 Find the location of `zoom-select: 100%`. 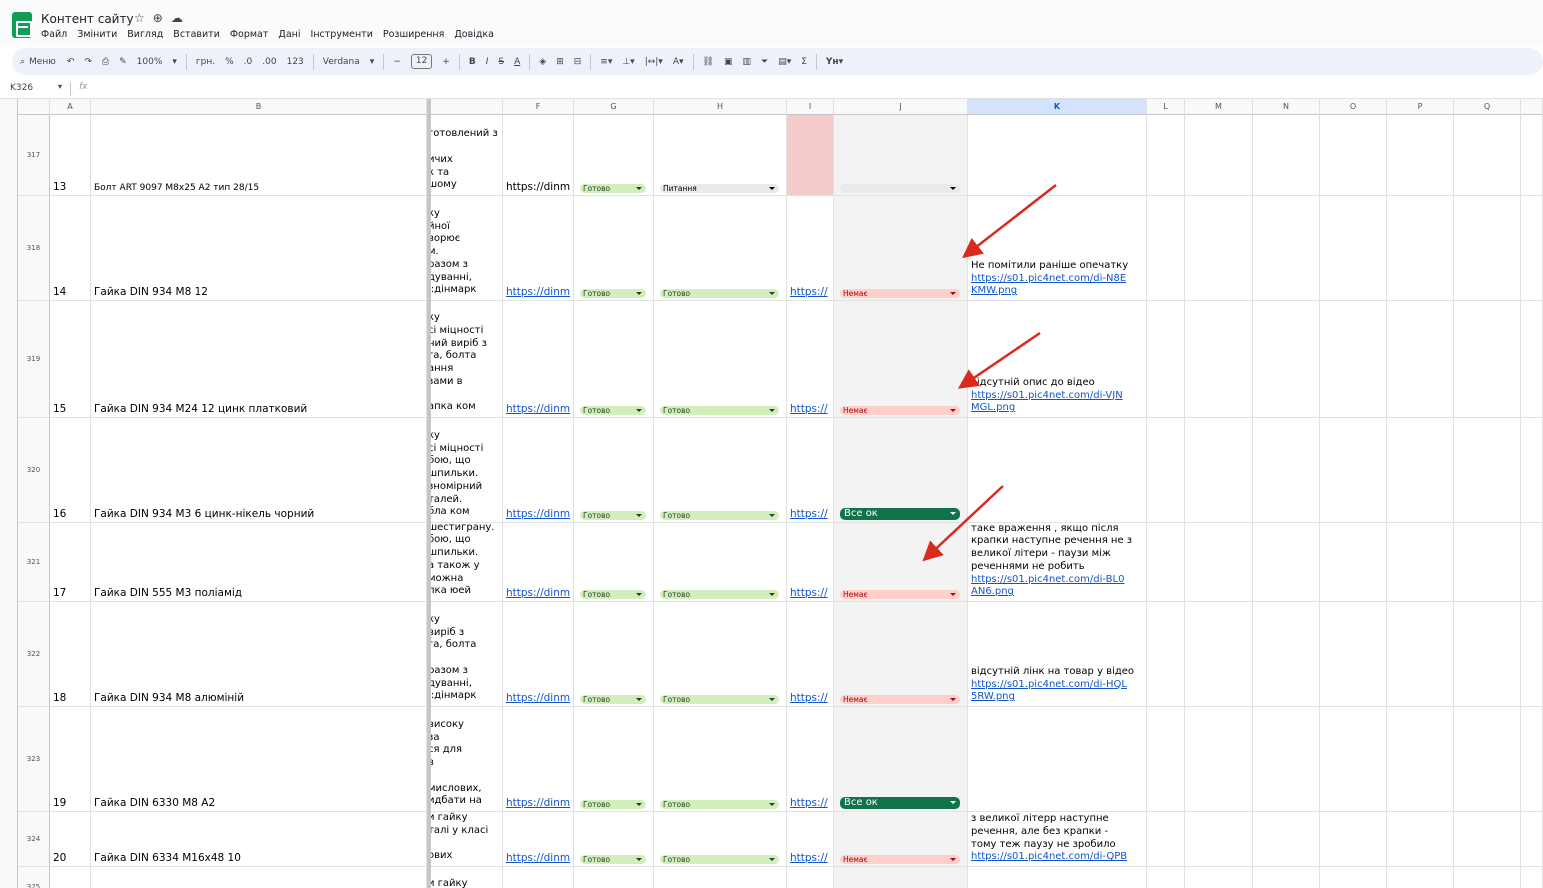

zoom-select: 100% is located at coordinates (150, 62).